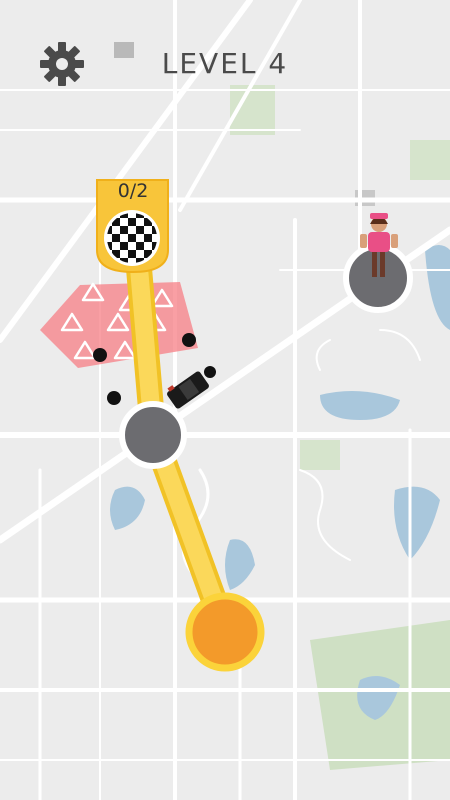  Describe the element at coordinates (378, 278) in the screenshot. I see `customer-stop` at that location.